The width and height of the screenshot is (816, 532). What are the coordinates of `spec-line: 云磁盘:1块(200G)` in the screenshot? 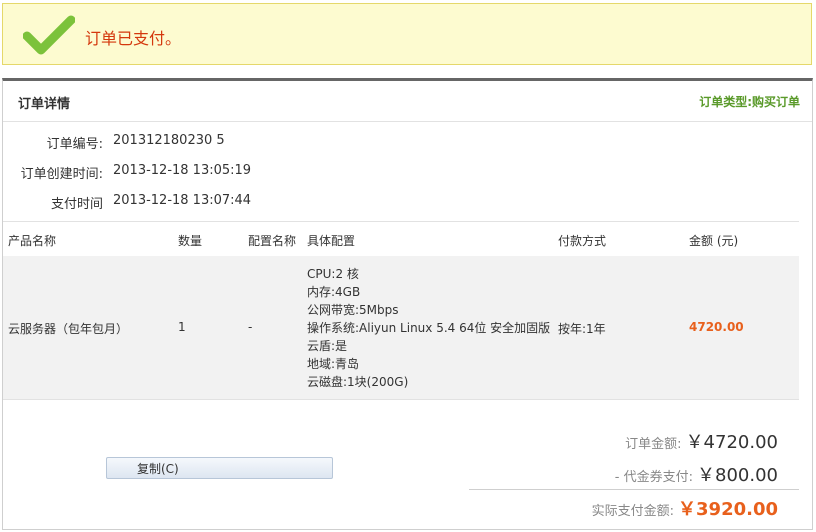 It's located at (358, 382).